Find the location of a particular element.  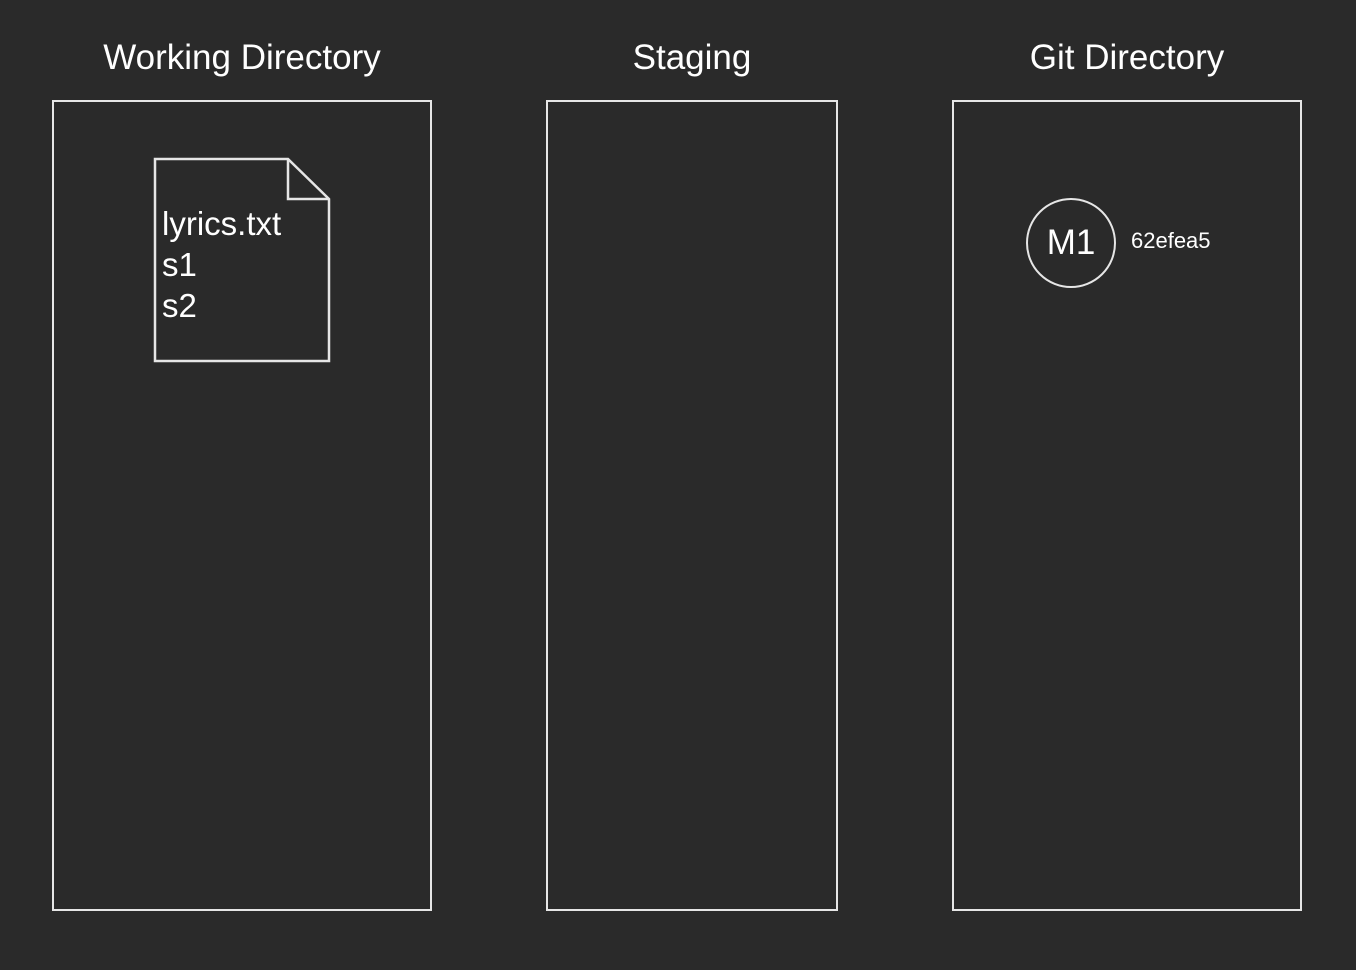

git-directory-title: Git Directory is located at coordinates (1127, 57).